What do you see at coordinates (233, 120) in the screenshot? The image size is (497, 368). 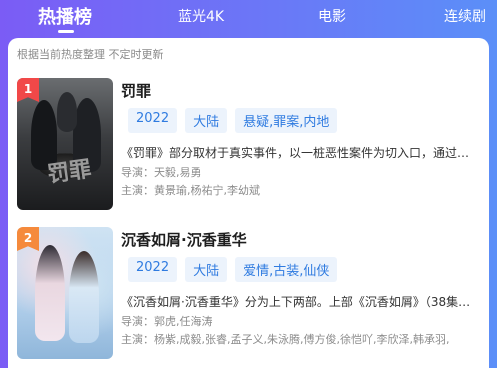 I see `tag-row: 2022 大陆 悬疑,罪案,内地` at bounding box center [233, 120].